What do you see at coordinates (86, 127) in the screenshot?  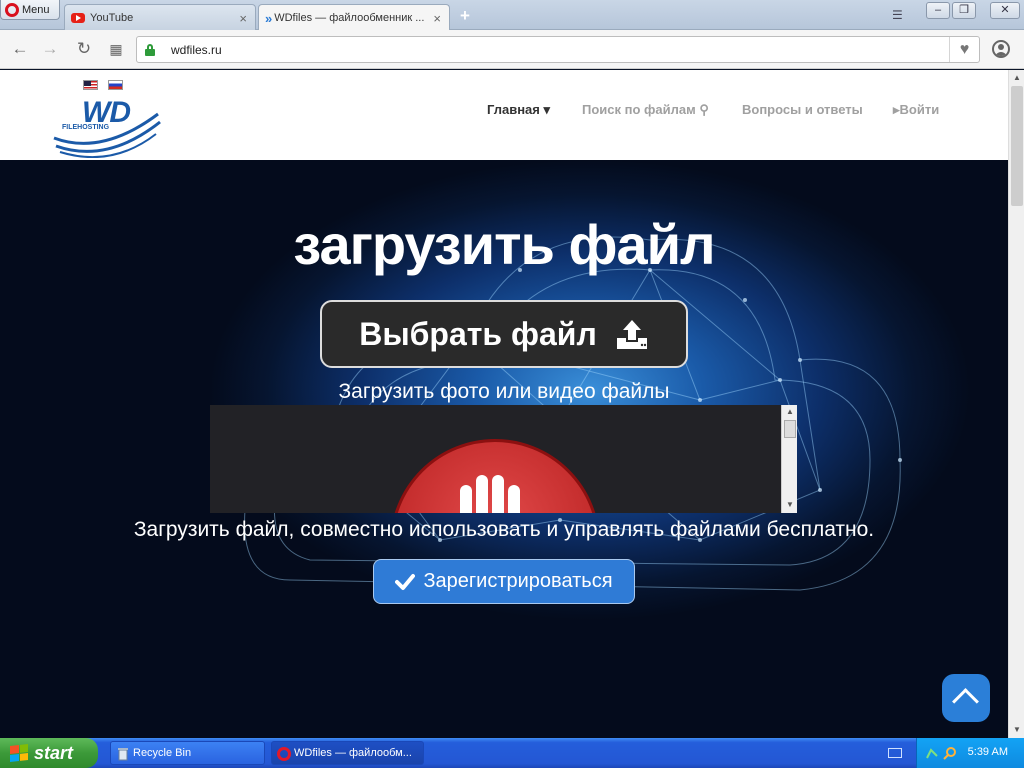 I see `logo-subtext: FILEHOSTING` at bounding box center [86, 127].